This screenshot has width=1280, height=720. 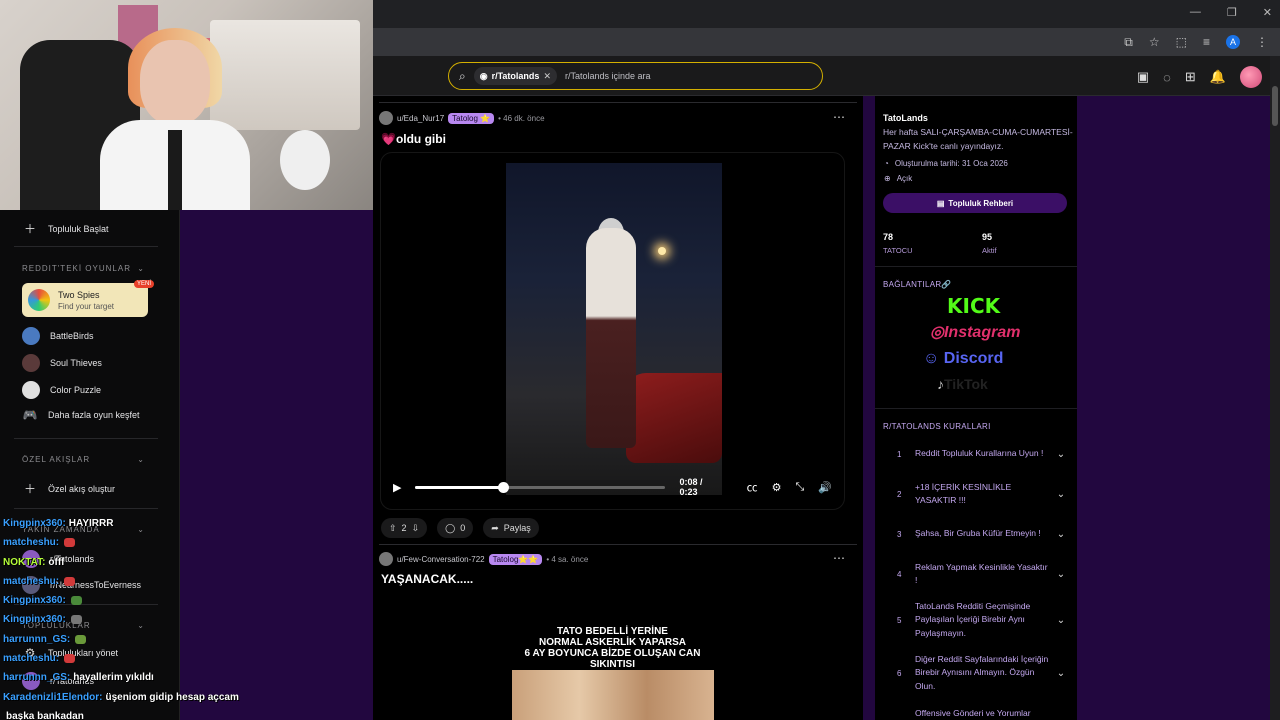 What do you see at coordinates (128, 600) in the screenshot?
I see `chat-message: Kingpinx360:` at bounding box center [128, 600].